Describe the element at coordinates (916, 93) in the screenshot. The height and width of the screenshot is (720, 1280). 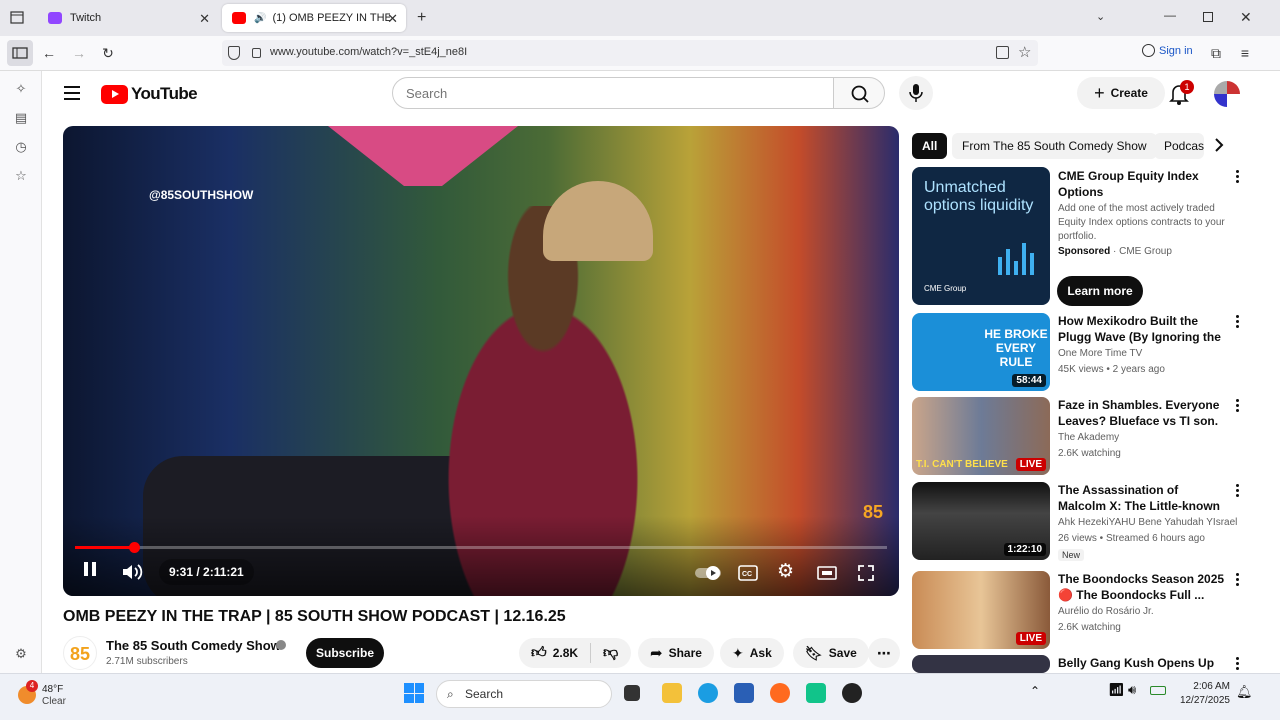
I see `voice-search-button` at that location.